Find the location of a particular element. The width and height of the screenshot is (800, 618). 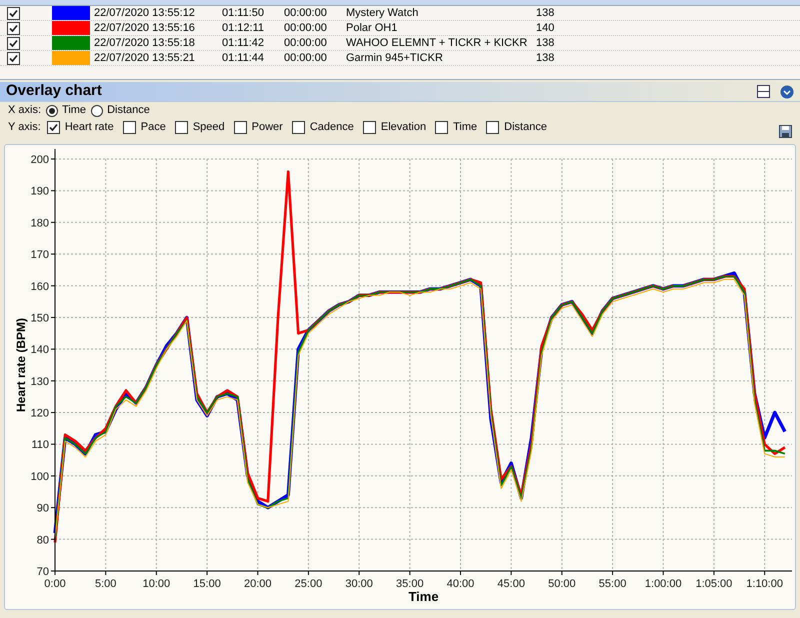

x-tick-label: 20:00 is located at coordinates (258, 584).